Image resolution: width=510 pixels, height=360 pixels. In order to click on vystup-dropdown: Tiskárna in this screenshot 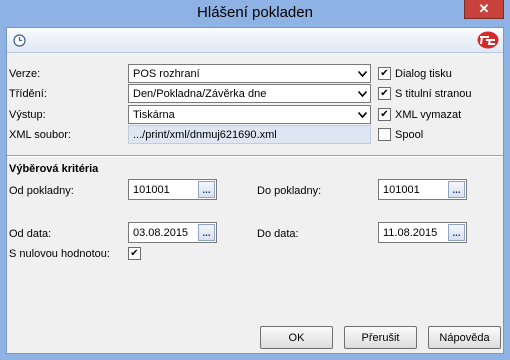, I will do `click(249, 114)`.